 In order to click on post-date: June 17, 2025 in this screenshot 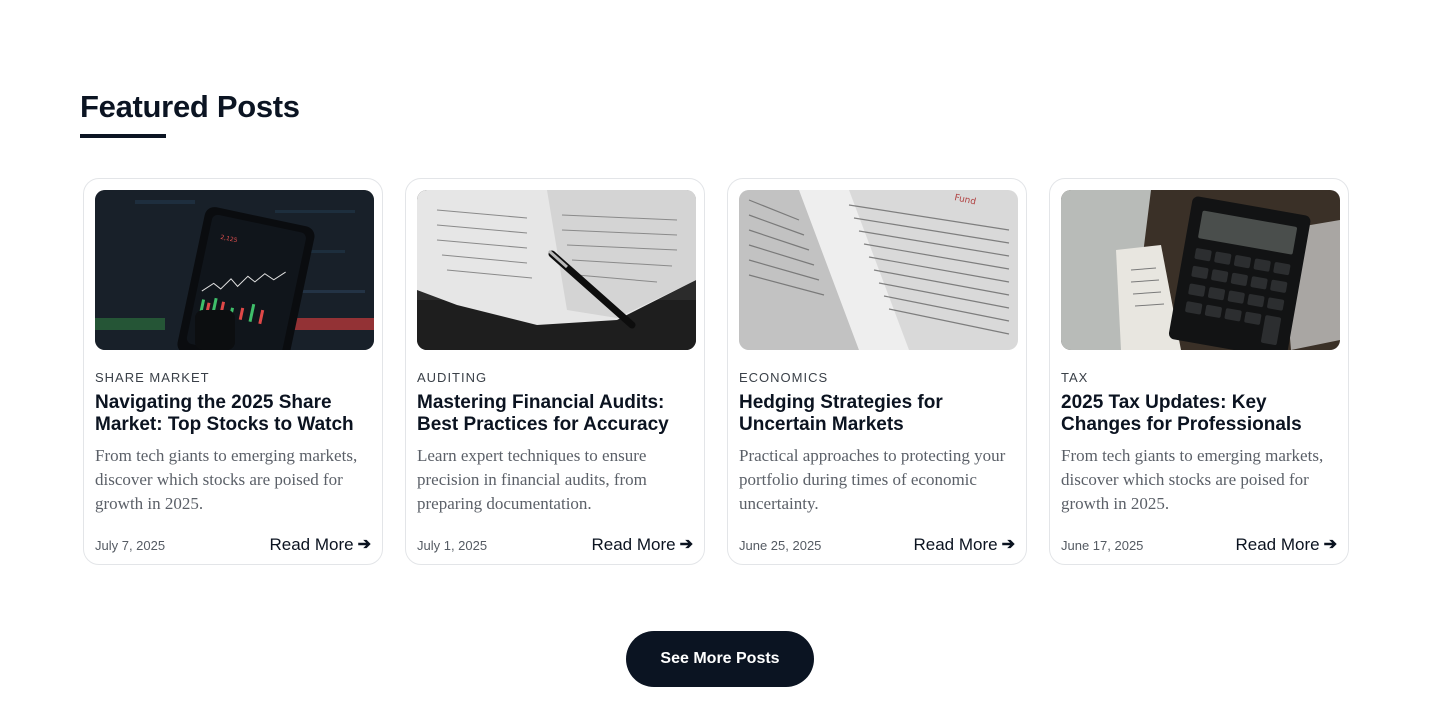, I will do `click(1102, 545)`.